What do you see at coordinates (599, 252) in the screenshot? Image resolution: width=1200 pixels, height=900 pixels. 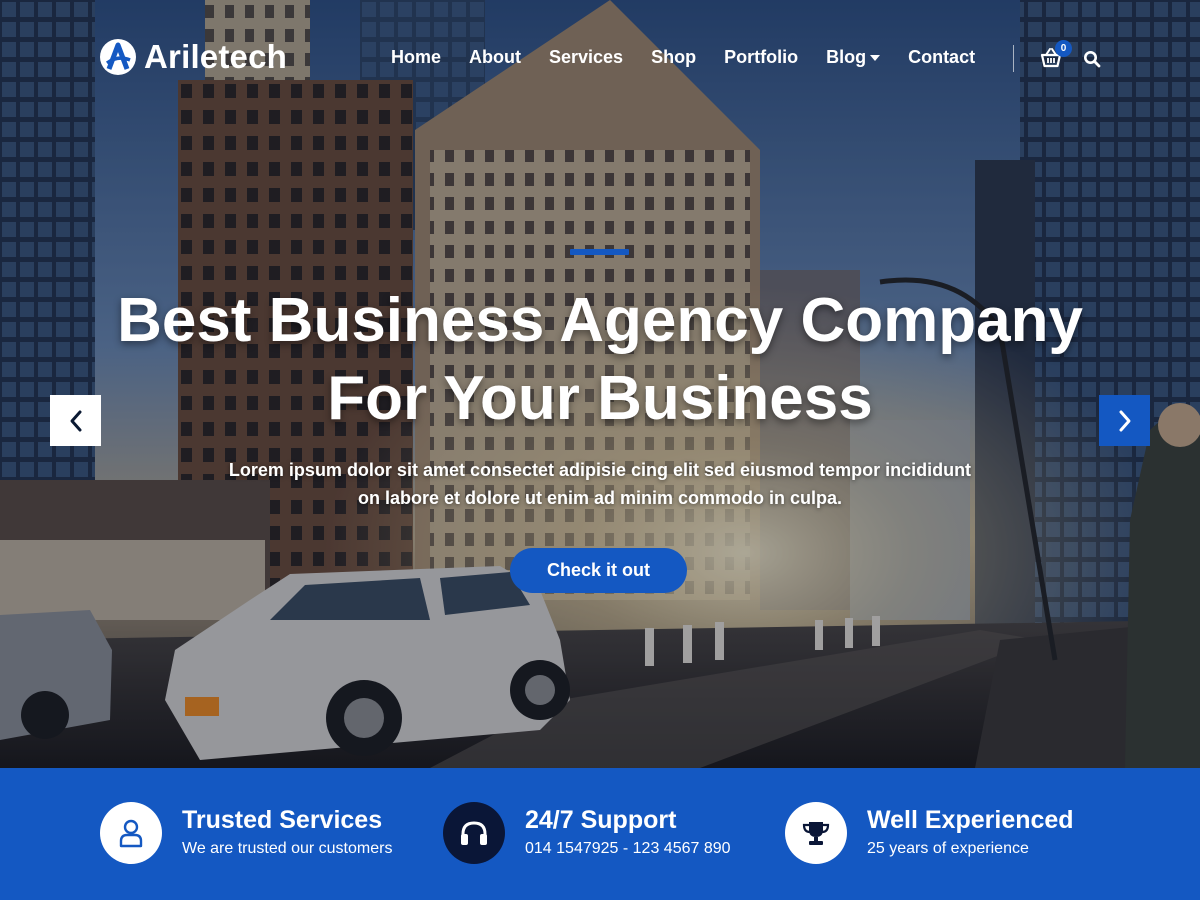 I see `headline-accent-bar` at bounding box center [599, 252].